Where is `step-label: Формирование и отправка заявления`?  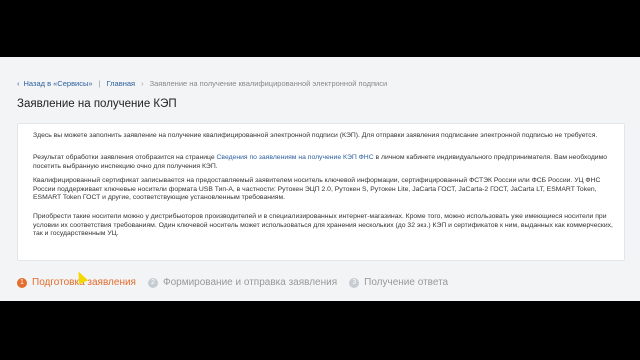
step-label: Формирование и отправка заявления is located at coordinates (250, 282).